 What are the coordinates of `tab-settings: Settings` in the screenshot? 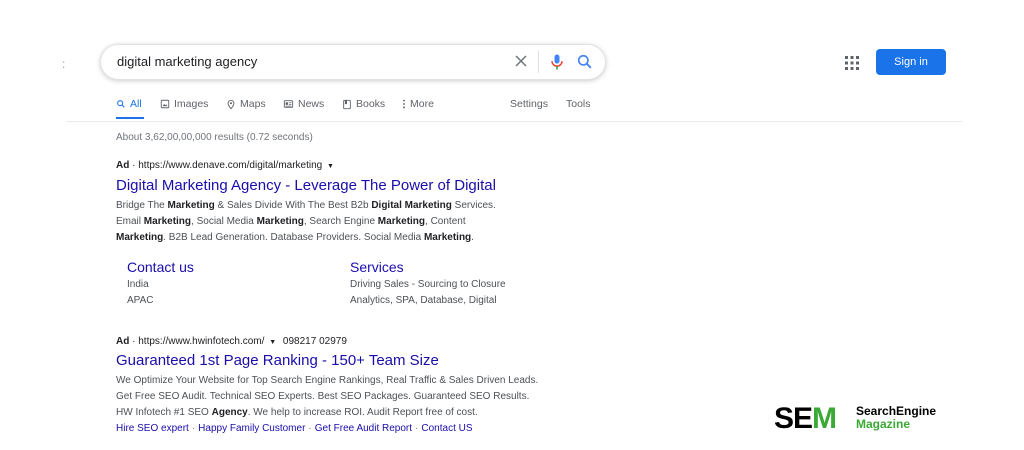 It's located at (529, 104).